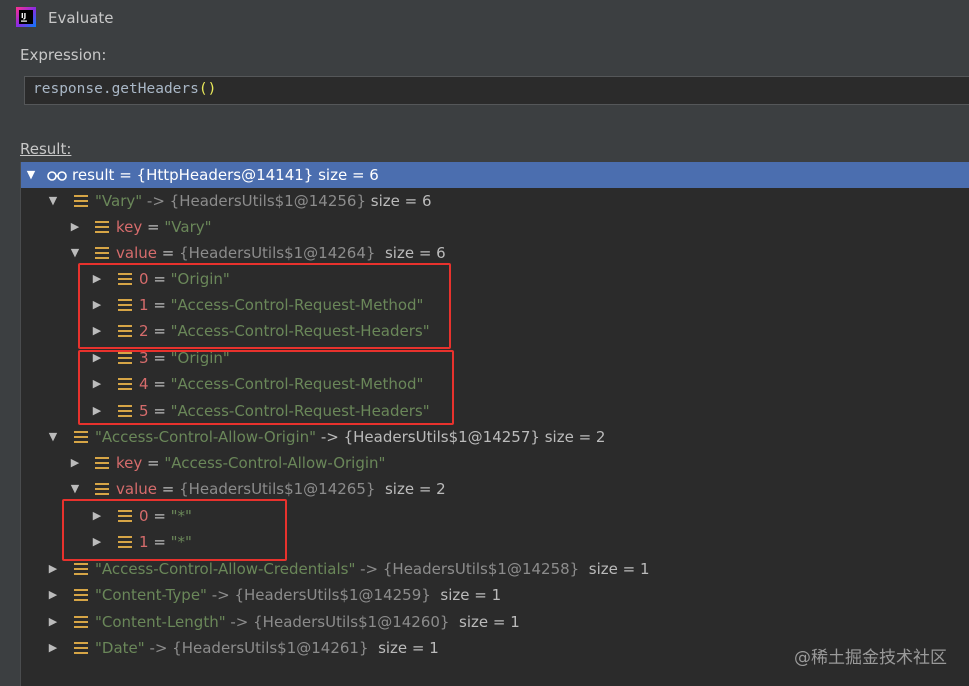 The height and width of the screenshot is (686, 969). I want to click on expression-input: response.getHeaders(), so click(496, 90).